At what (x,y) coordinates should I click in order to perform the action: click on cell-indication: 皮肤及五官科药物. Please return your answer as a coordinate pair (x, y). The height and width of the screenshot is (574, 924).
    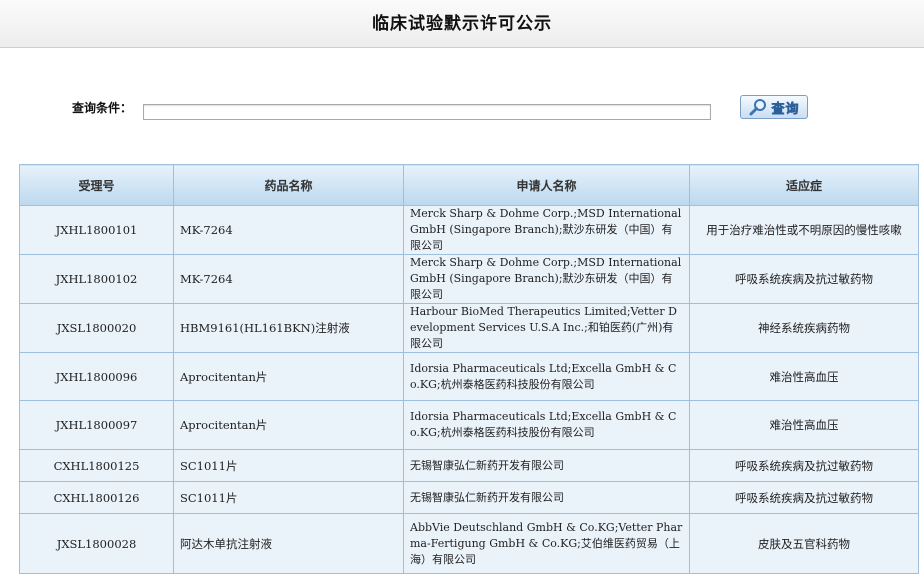
    Looking at the image, I should click on (804, 543).